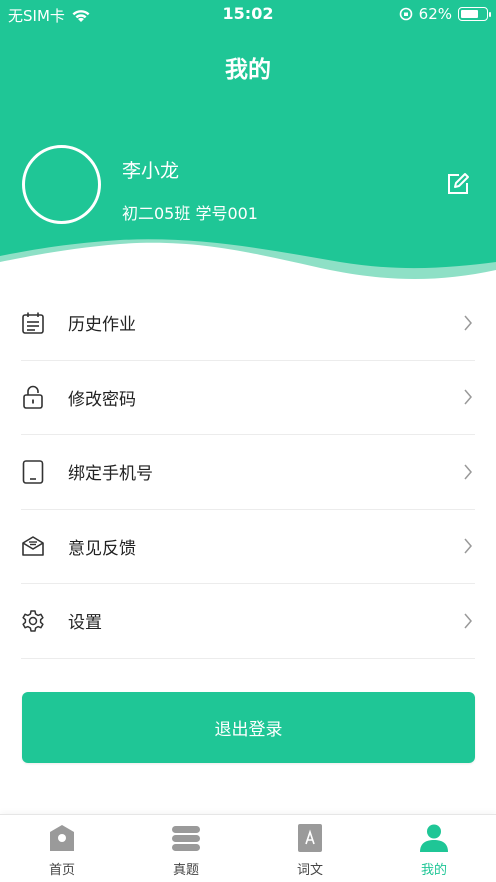  What do you see at coordinates (102, 325) in the screenshot?
I see `menu-item-label: 历史作业` at bounding box center [102, 325].